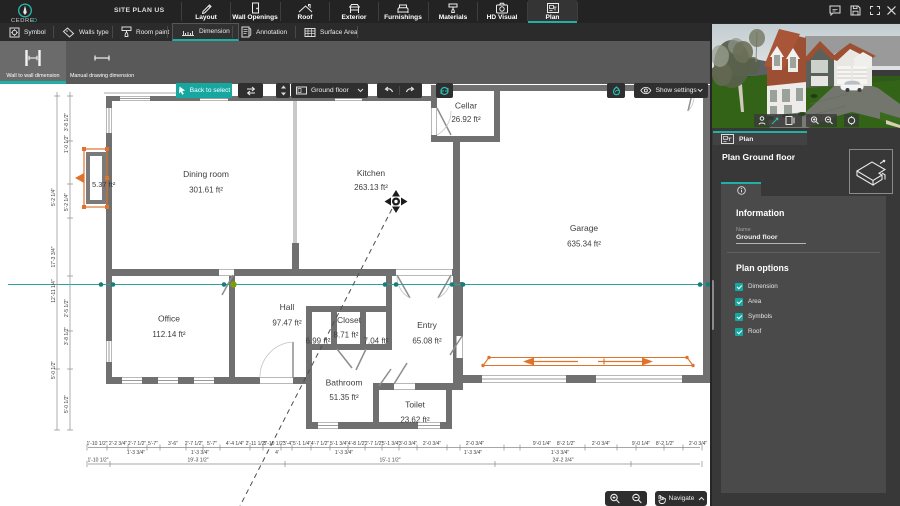 This screenshot has height=506, width=900. I want to click on svg-text: 3'-0 3/4", so click(408, 444).